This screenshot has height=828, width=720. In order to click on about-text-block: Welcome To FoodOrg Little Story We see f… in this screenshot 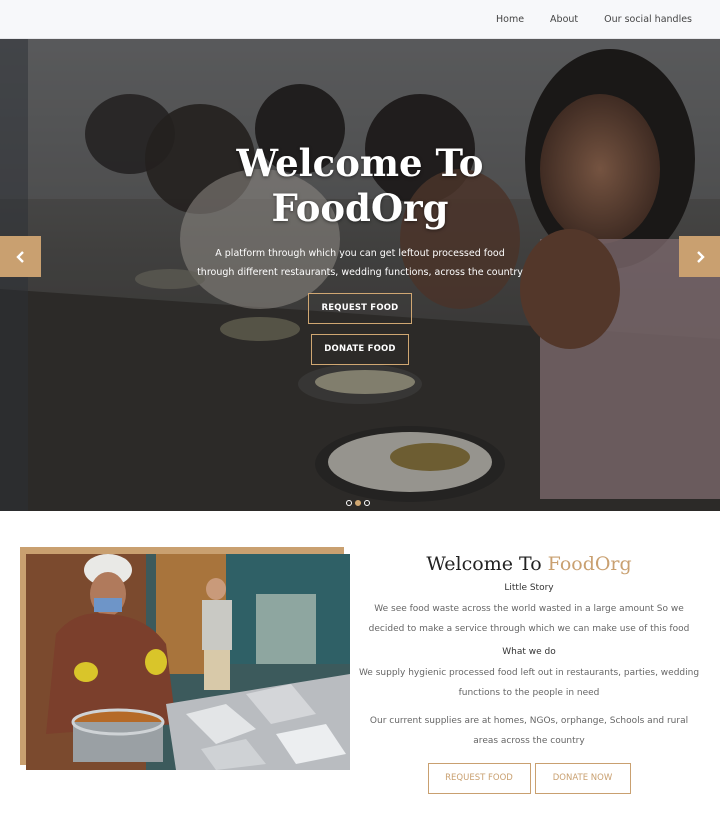, I will do `click(529, 672)`.